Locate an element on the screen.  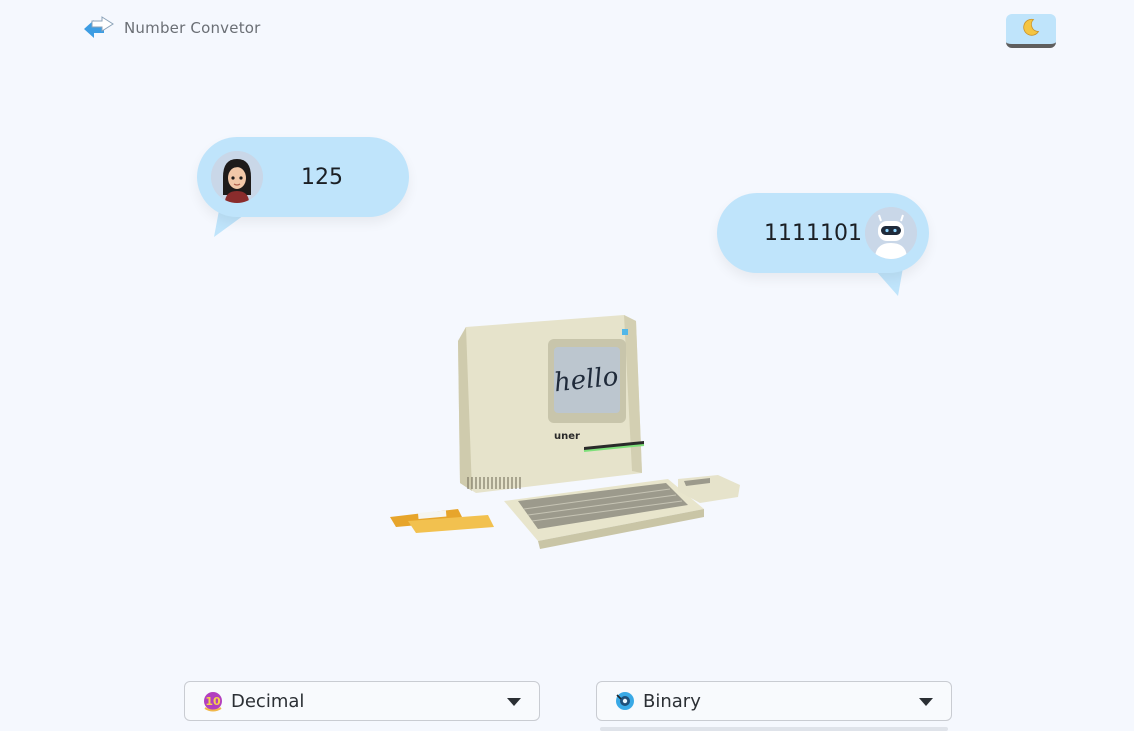
output-field-edge is located at coordinates (774, 729).